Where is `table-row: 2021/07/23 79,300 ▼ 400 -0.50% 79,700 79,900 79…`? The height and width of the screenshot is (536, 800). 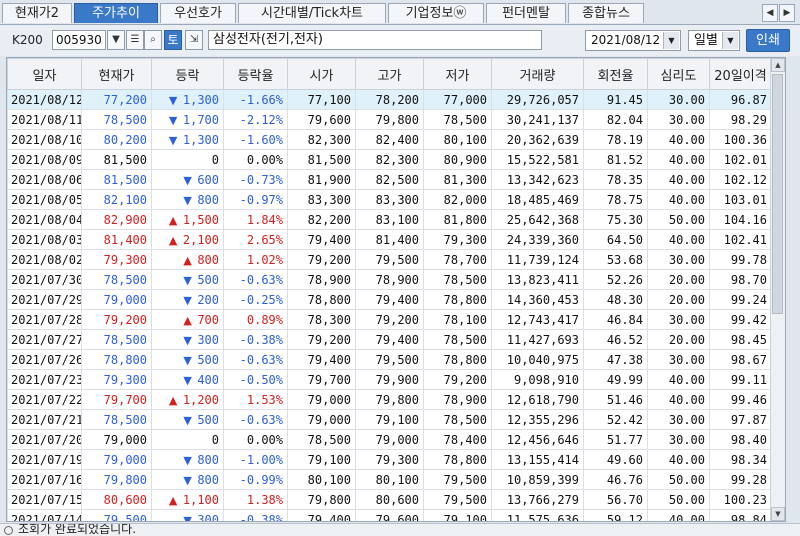 table-row: 2021/07/23 79,300 ▼ 400 -0.50% 79,700 79,900 79… is located at coordinates (389, 379).